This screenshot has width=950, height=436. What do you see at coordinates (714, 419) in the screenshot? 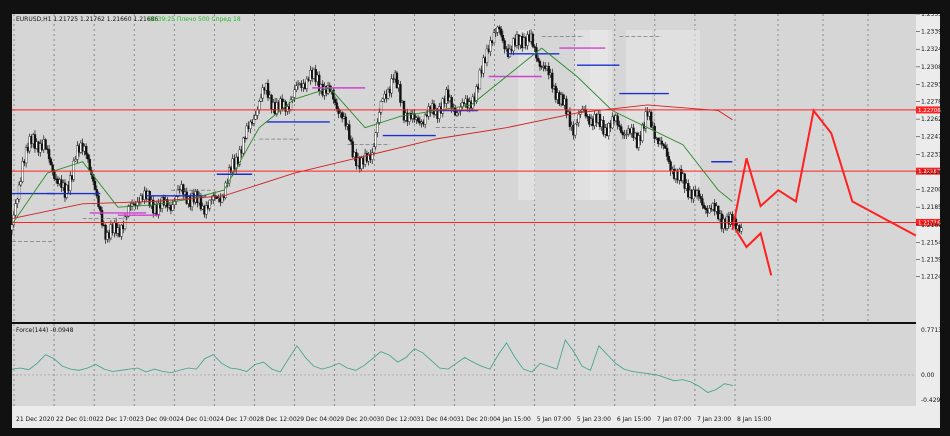
I see `x-tick-label: 7 Jan 23:00` at bounding box center [714, 419].